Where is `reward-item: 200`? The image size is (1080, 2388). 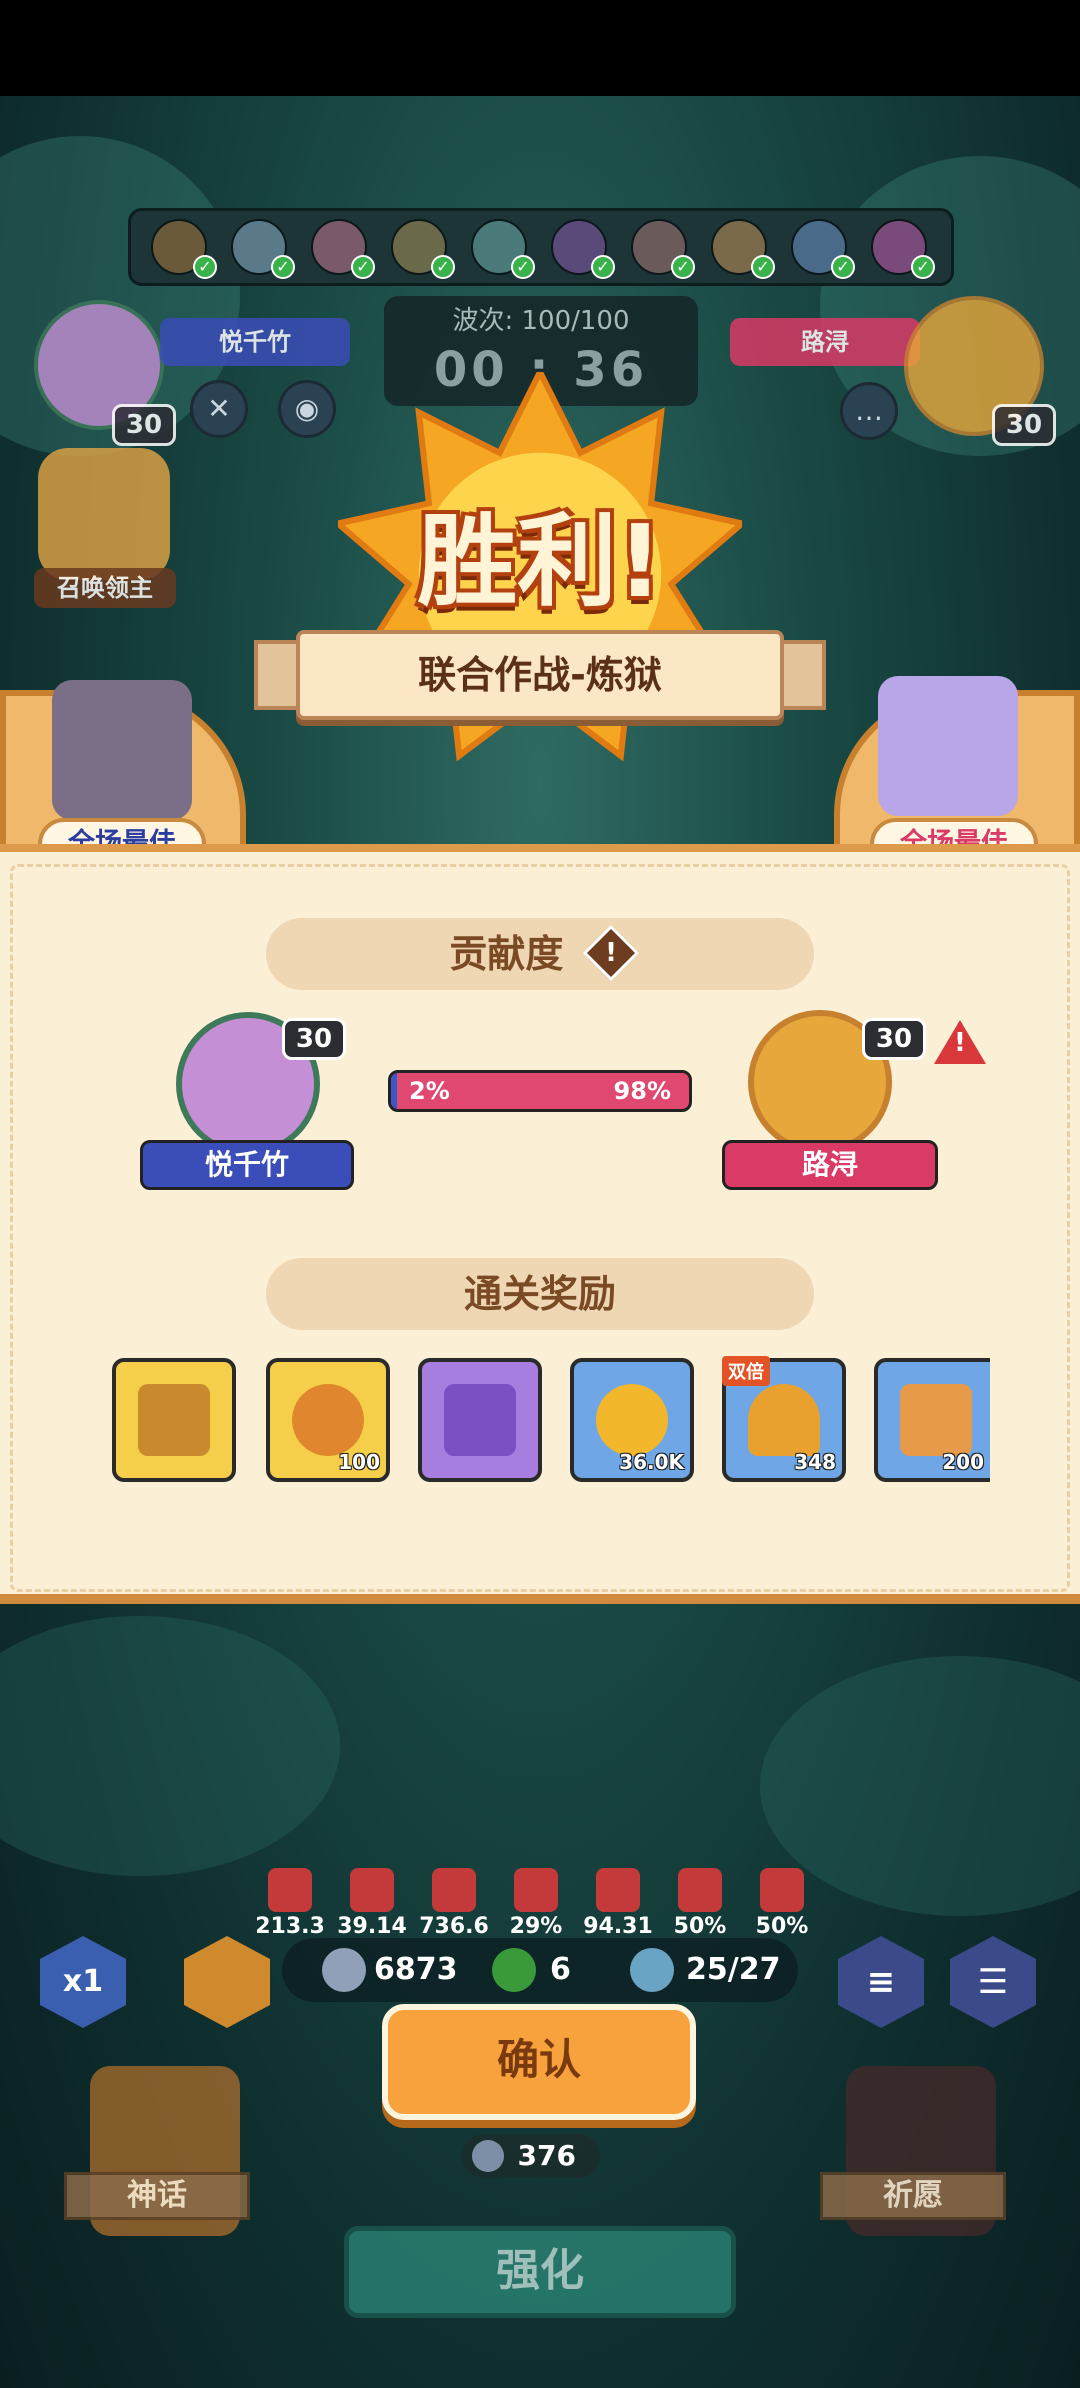
reward-item: 200 is located at coordinates (932, 1420).